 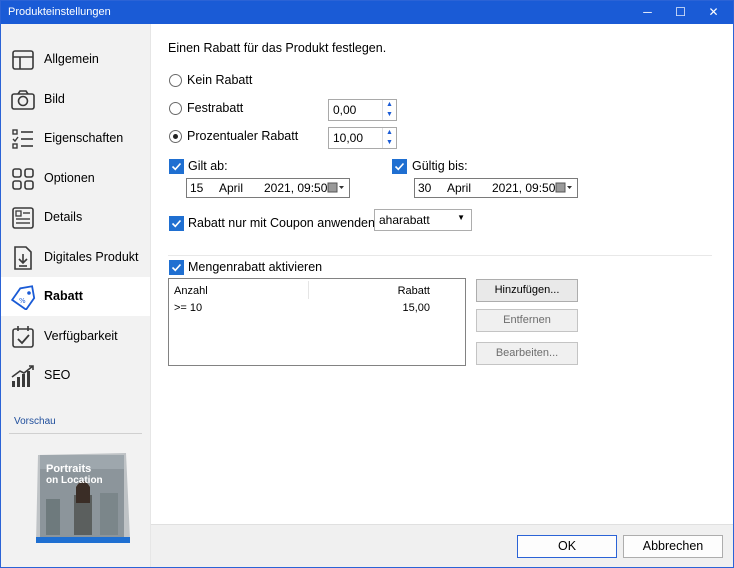 I want to click on sidebar-item-optionen: Optionen, so click(x=75, y=178).